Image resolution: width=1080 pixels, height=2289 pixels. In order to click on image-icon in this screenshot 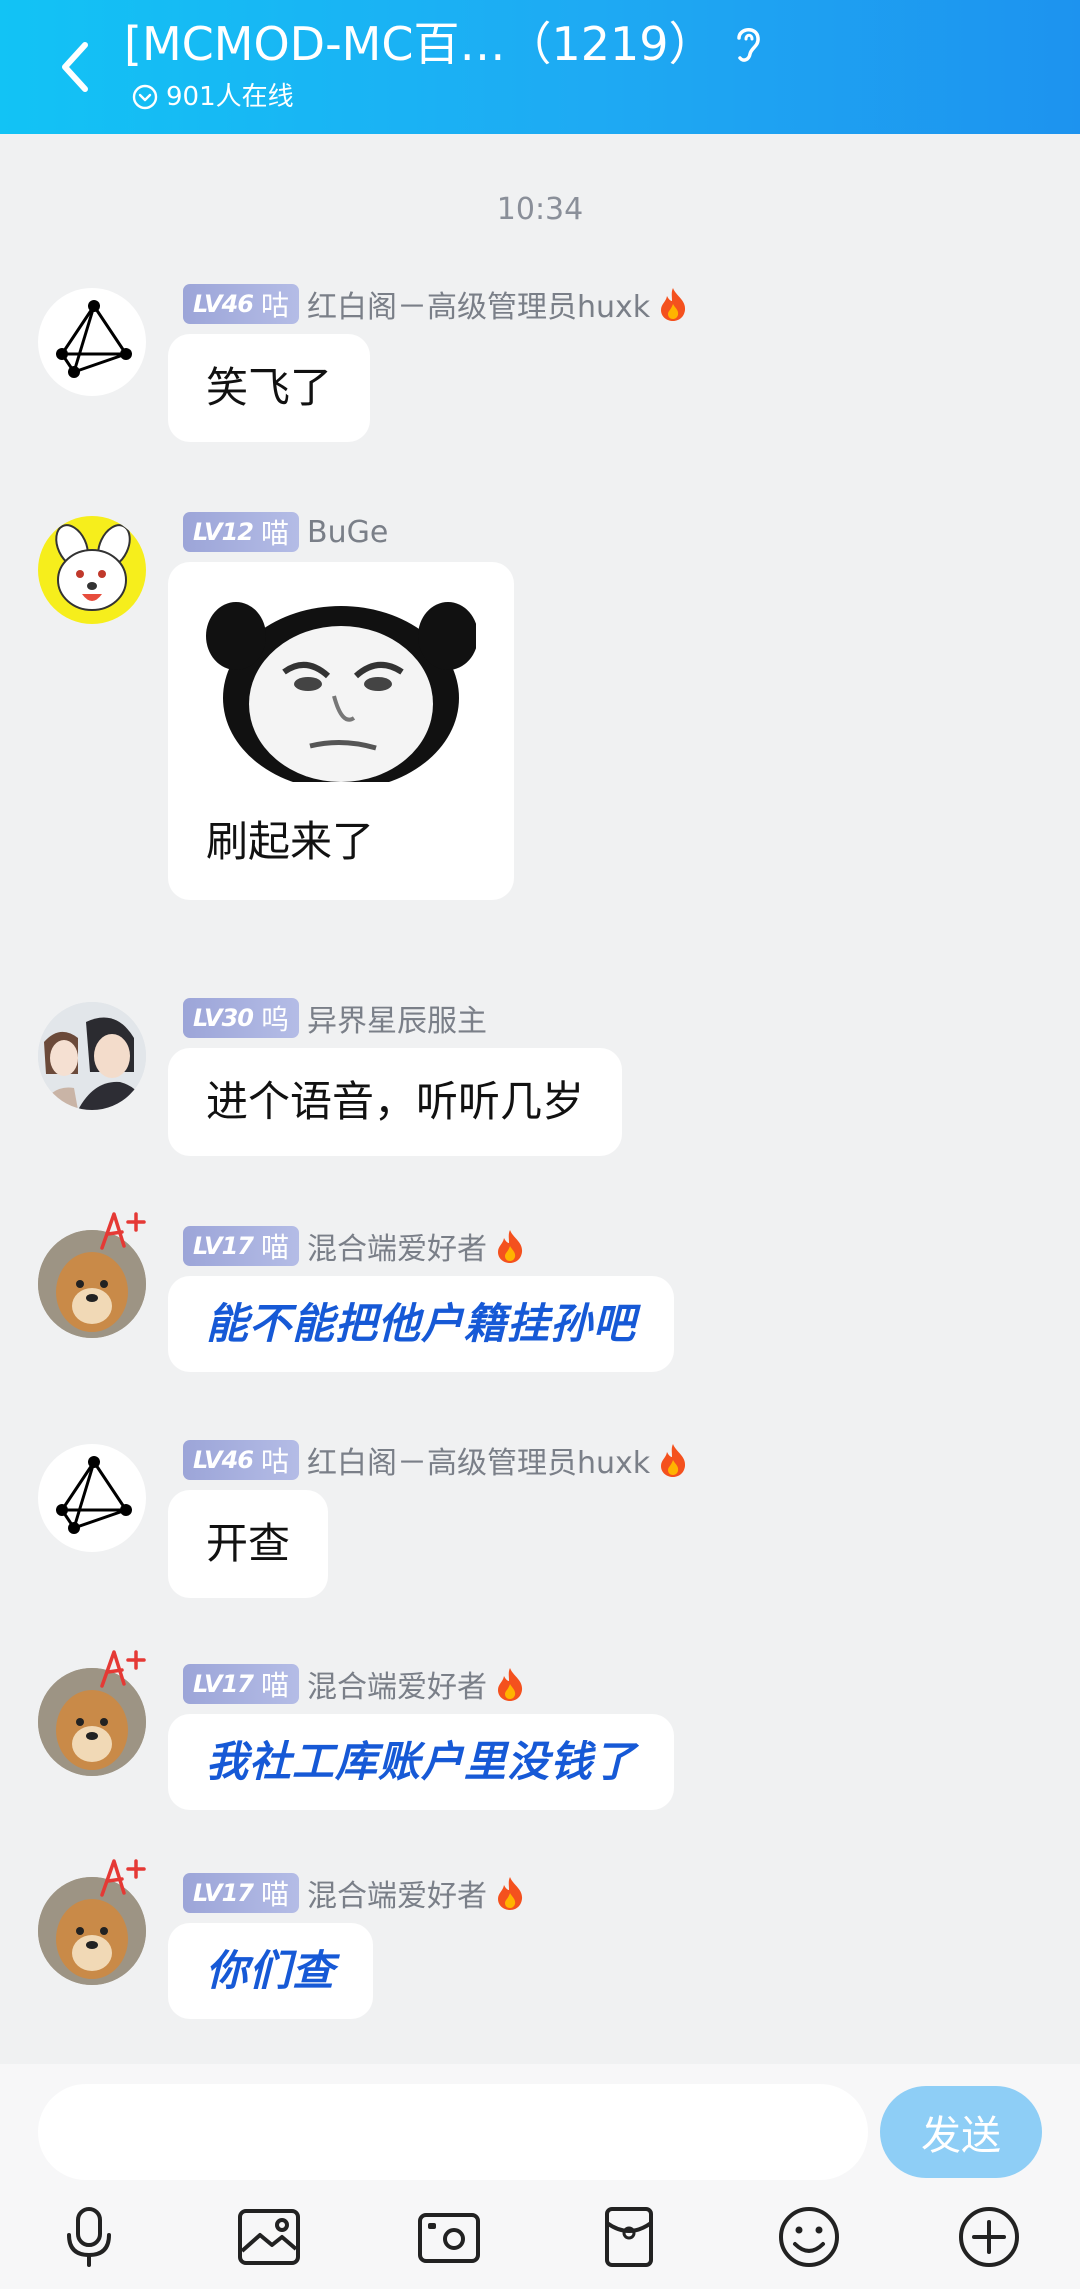, I will do `click(269, 2237)`.